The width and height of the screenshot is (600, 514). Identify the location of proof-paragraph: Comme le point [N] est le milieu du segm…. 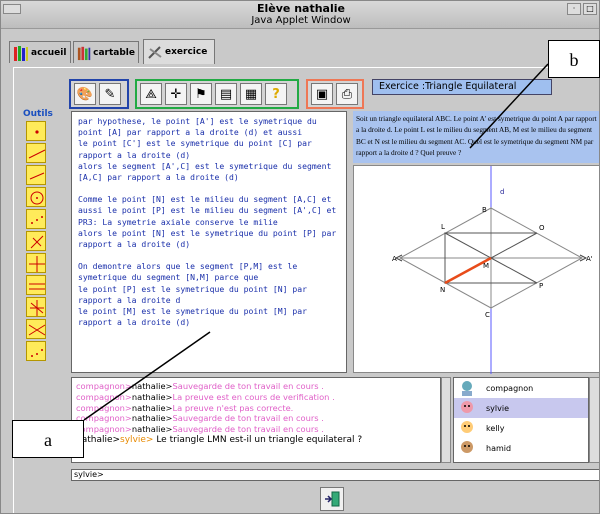
(207, 222).